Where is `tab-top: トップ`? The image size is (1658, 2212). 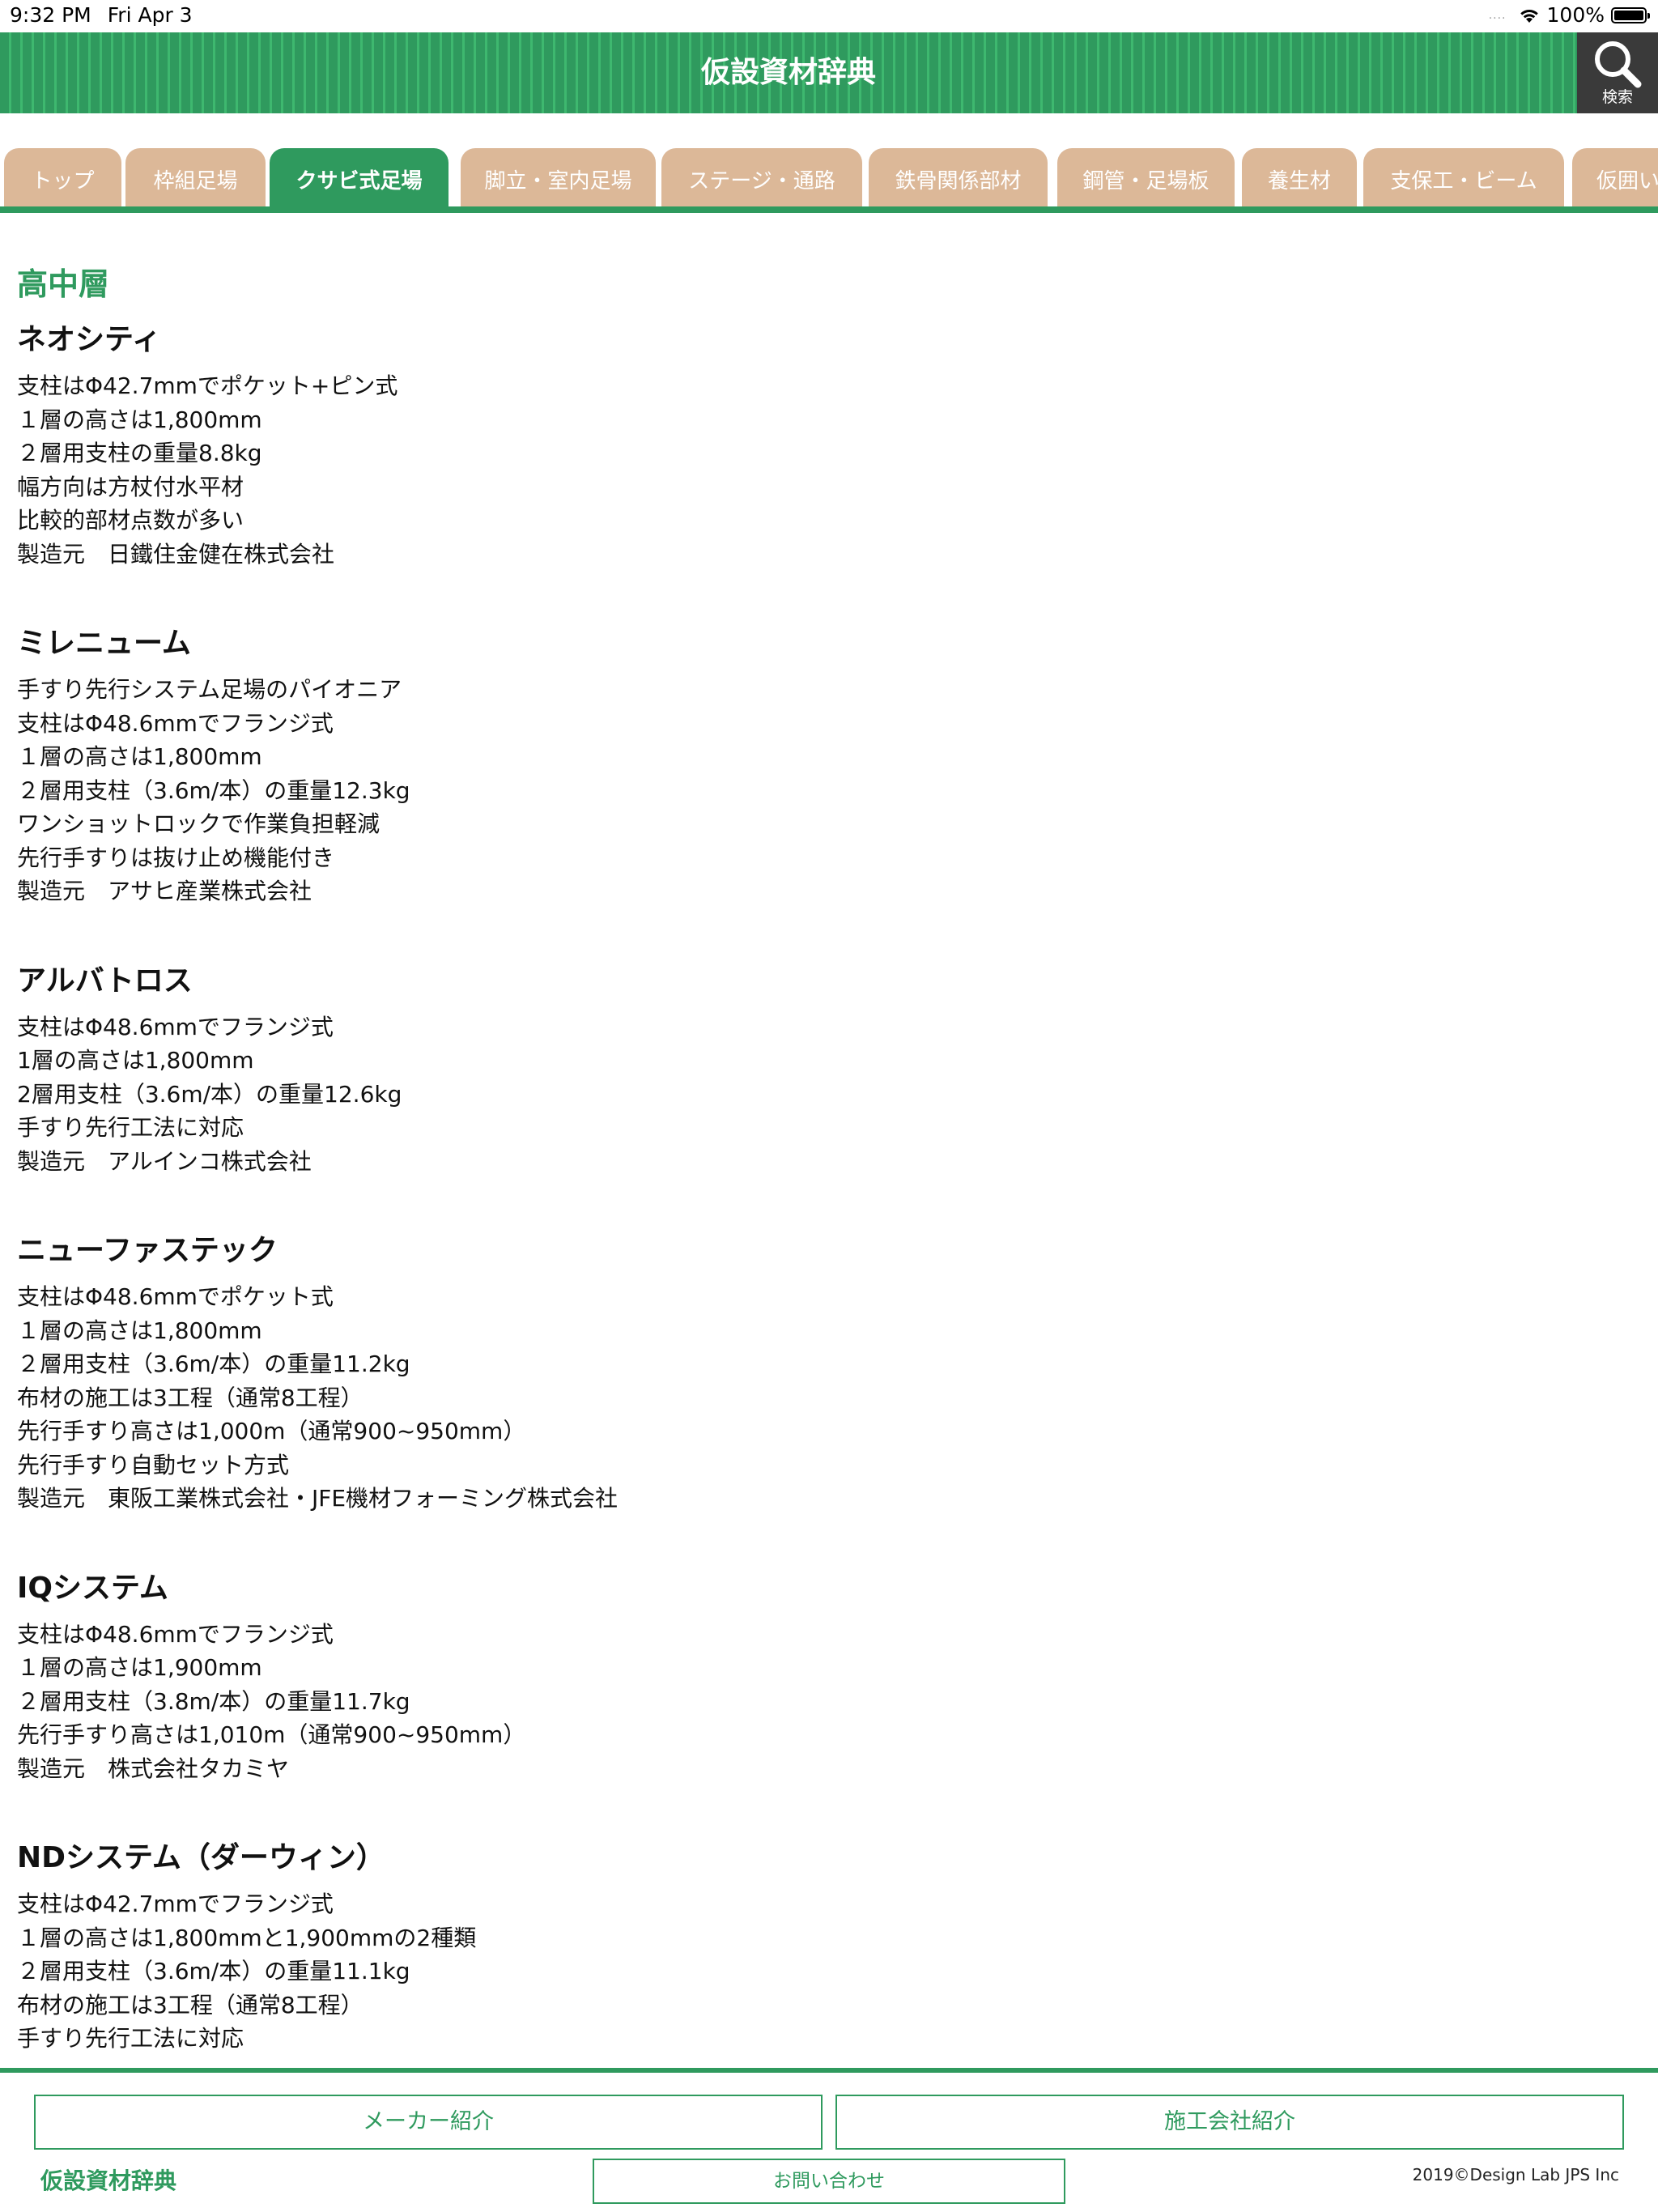
tab-top: トップ is located at coordinates (62, 177).